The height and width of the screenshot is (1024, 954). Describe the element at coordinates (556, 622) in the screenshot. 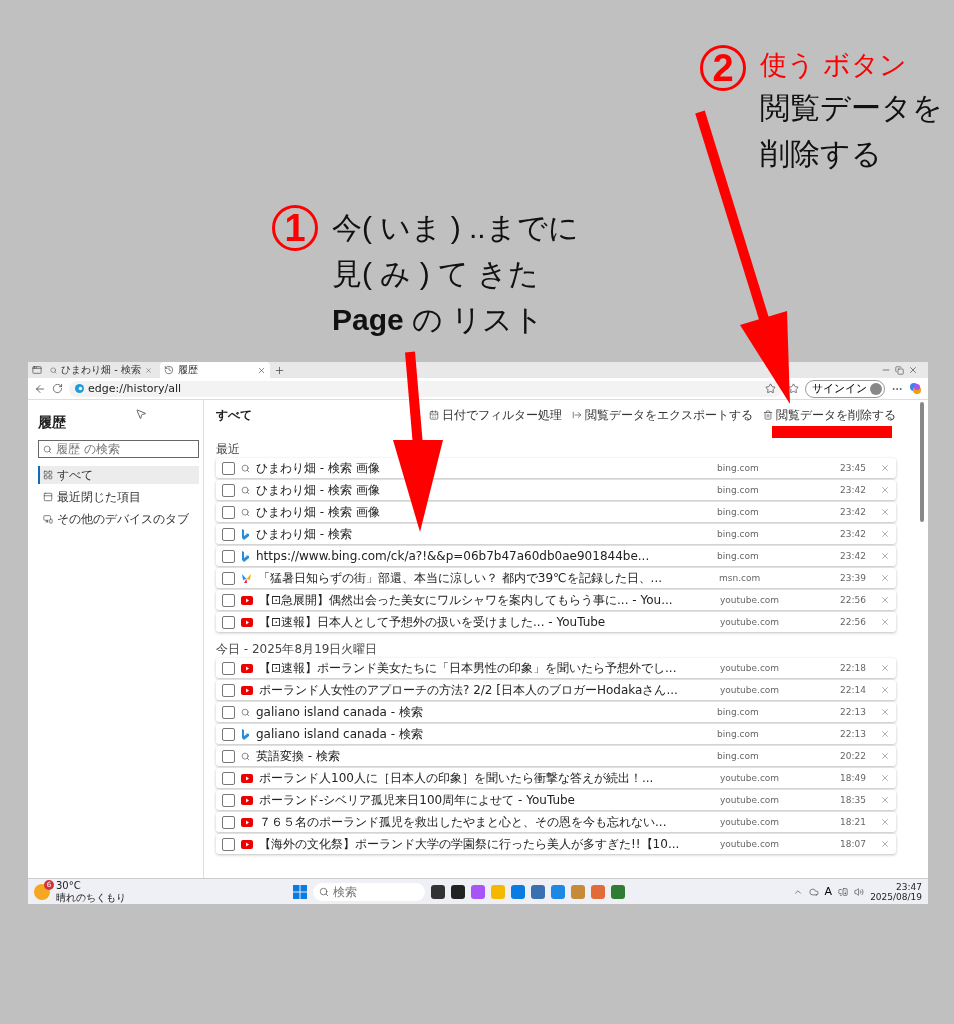

I see `history-row: 【⊡速報】日本人として予想外の扱いを受けました... - YouTube youtube.com 22:56` at that location.